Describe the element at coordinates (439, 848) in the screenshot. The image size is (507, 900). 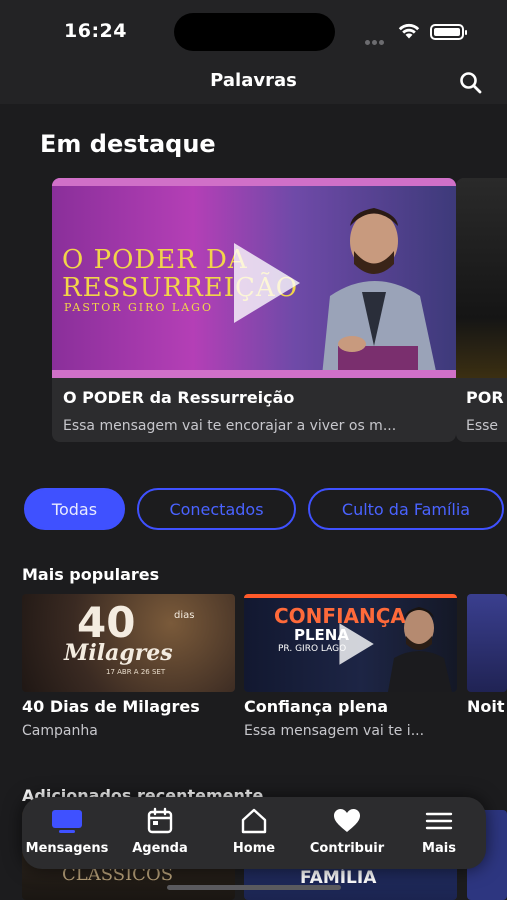
I see `tab-label: Mais` at that location.